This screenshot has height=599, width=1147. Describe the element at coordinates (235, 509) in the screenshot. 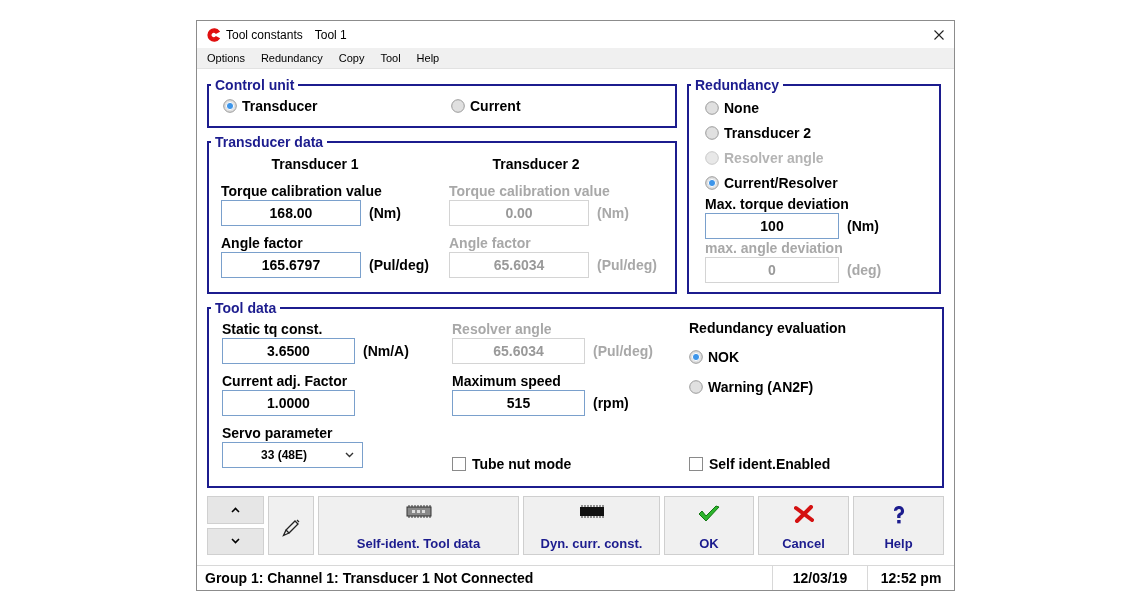

I see `chevron-up-icon` at that location.